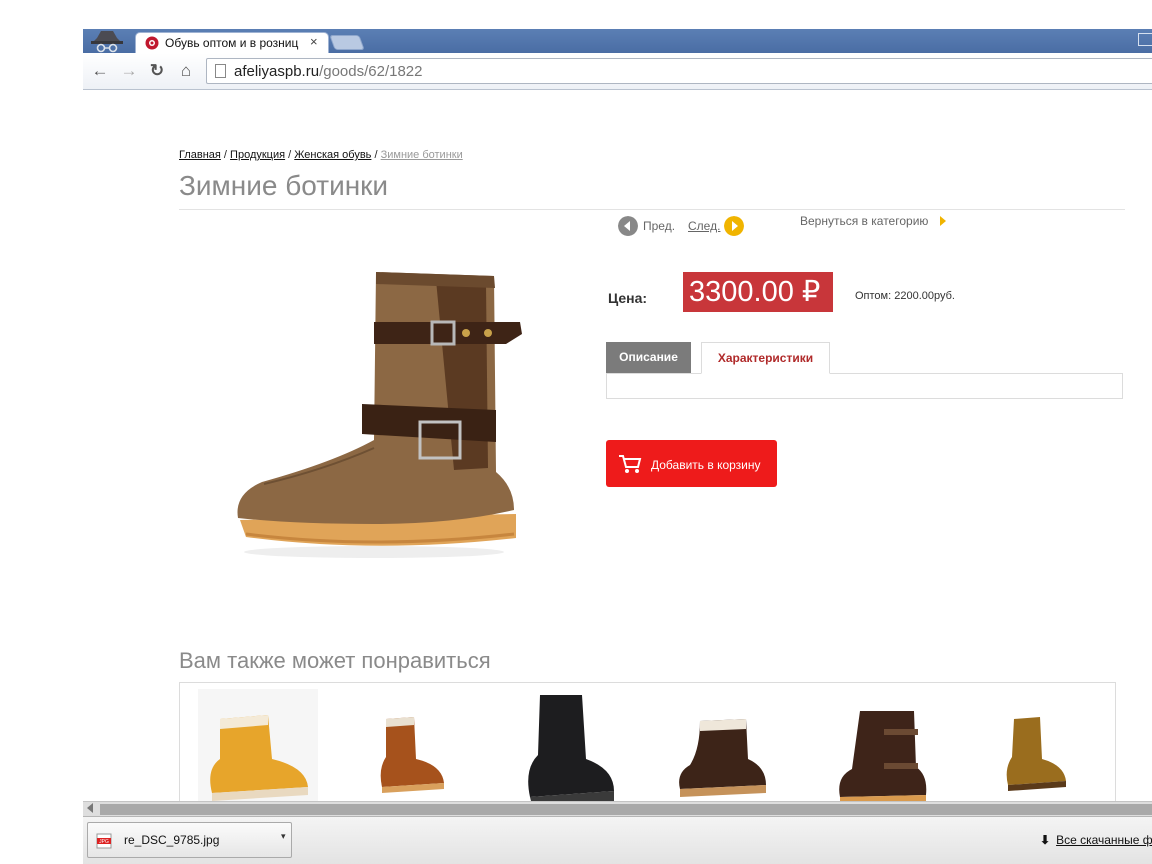 The width and height of the screenshot is (1152, 864). Describe the element at coordinates (652, 209) in the screenshot. I see `title-divider` at that location.